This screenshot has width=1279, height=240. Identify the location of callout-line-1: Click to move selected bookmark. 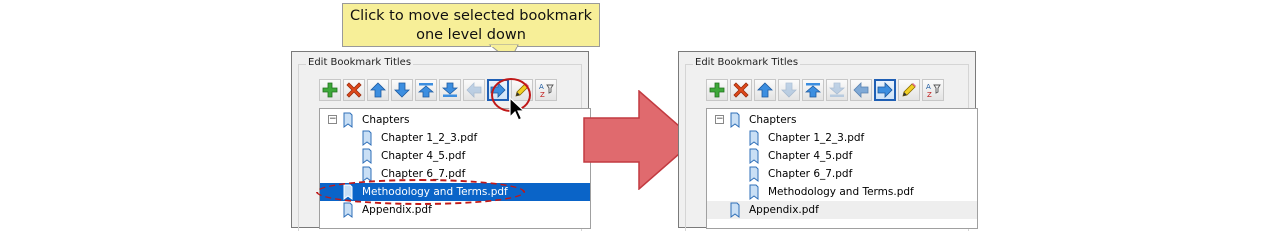
(471, 16).